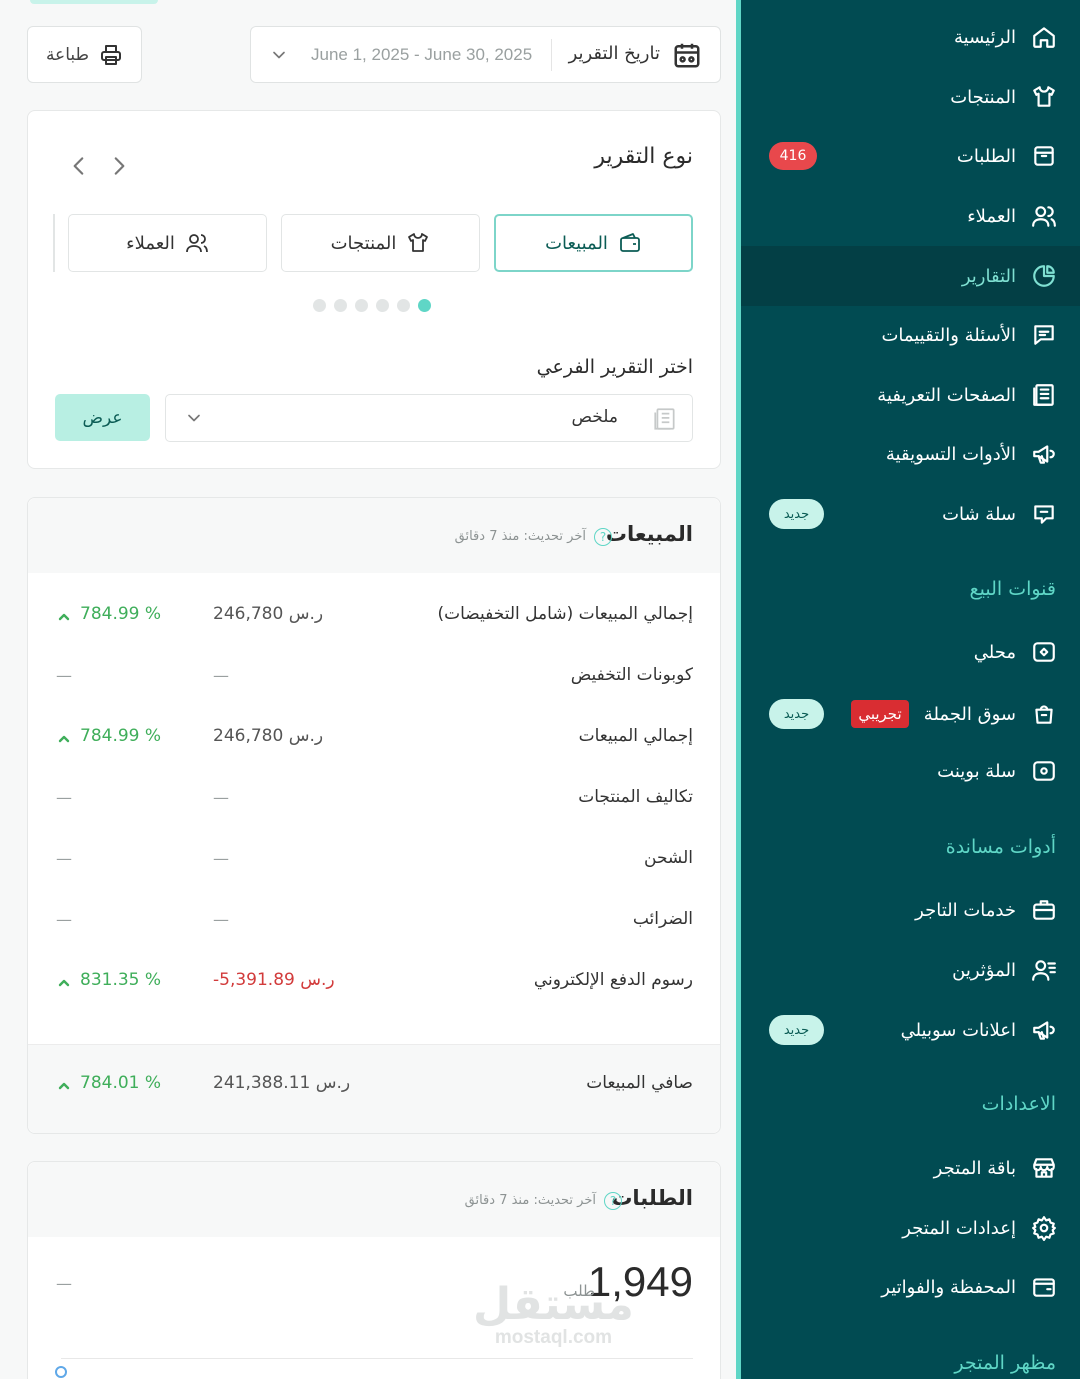 This screenshot has width=1080, height=1379. I want to click on date-range-value: June 1, 2025 - June 30, 2025, so click(422, 54).